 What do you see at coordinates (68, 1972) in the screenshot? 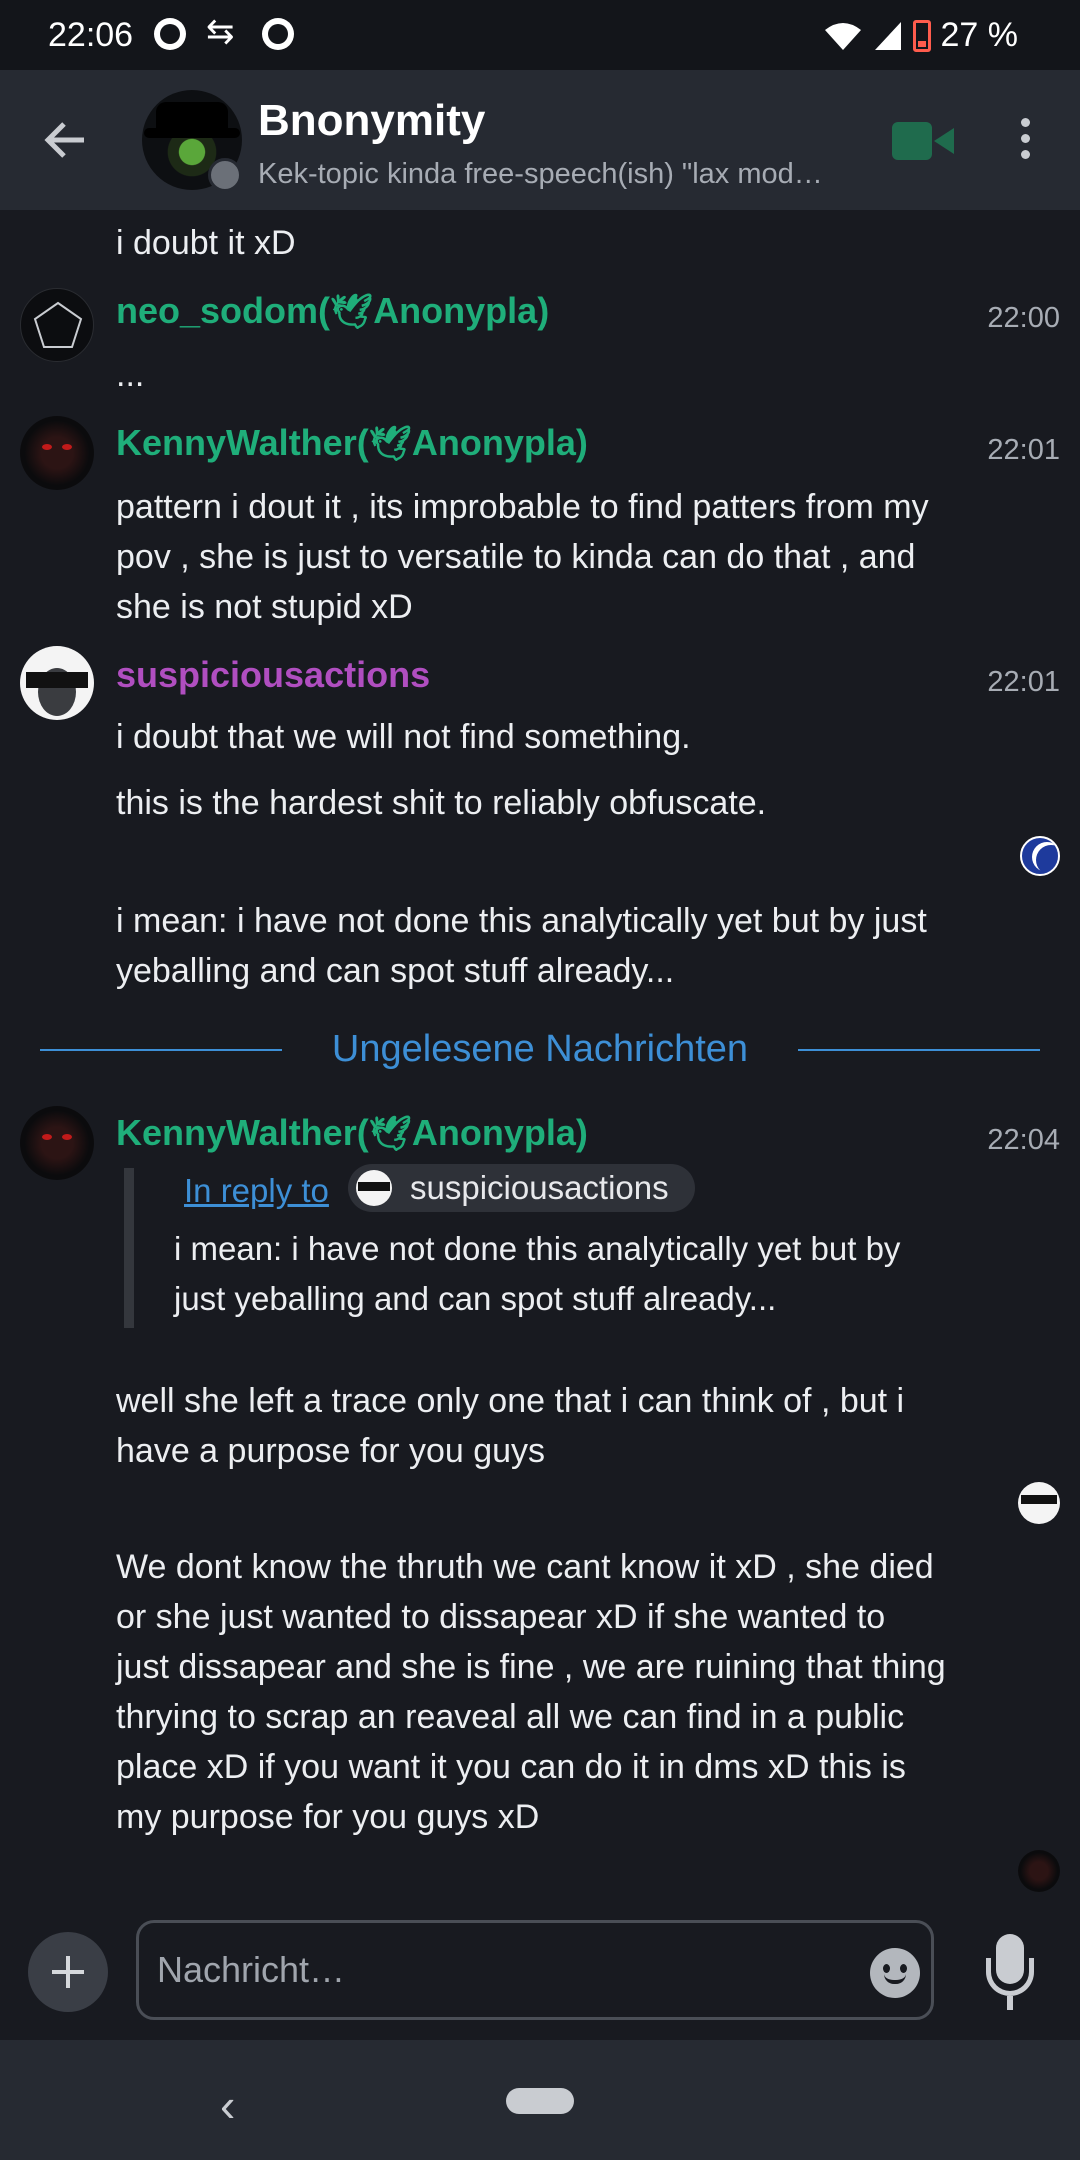
I see `add-attachment-icon` at bounding box center [68, 1972].